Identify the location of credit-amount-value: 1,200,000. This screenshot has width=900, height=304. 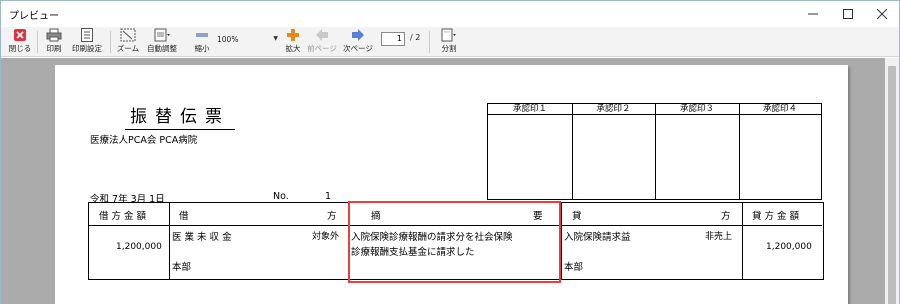
(789, 247).